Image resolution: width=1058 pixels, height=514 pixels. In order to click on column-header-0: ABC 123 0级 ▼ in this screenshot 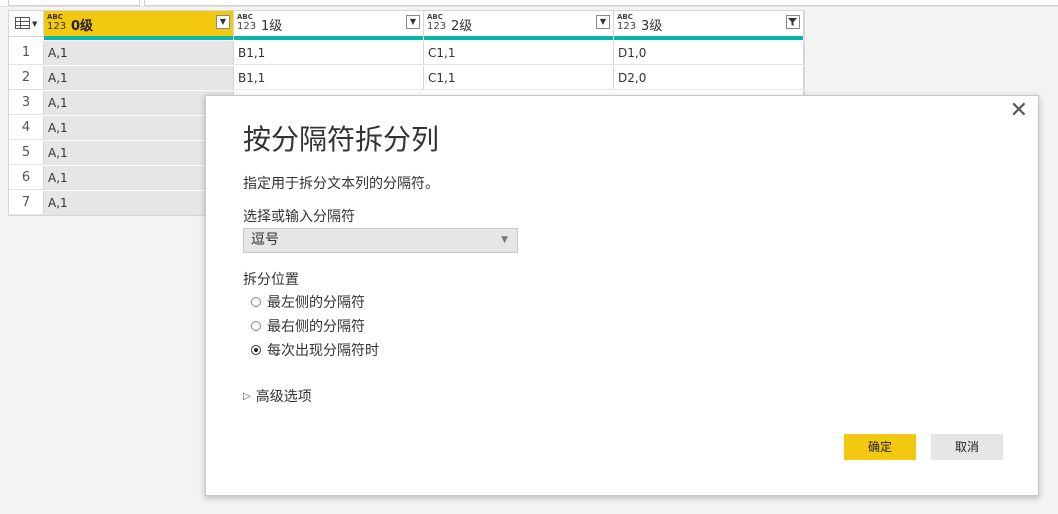, I will do `click(139, 25)`.